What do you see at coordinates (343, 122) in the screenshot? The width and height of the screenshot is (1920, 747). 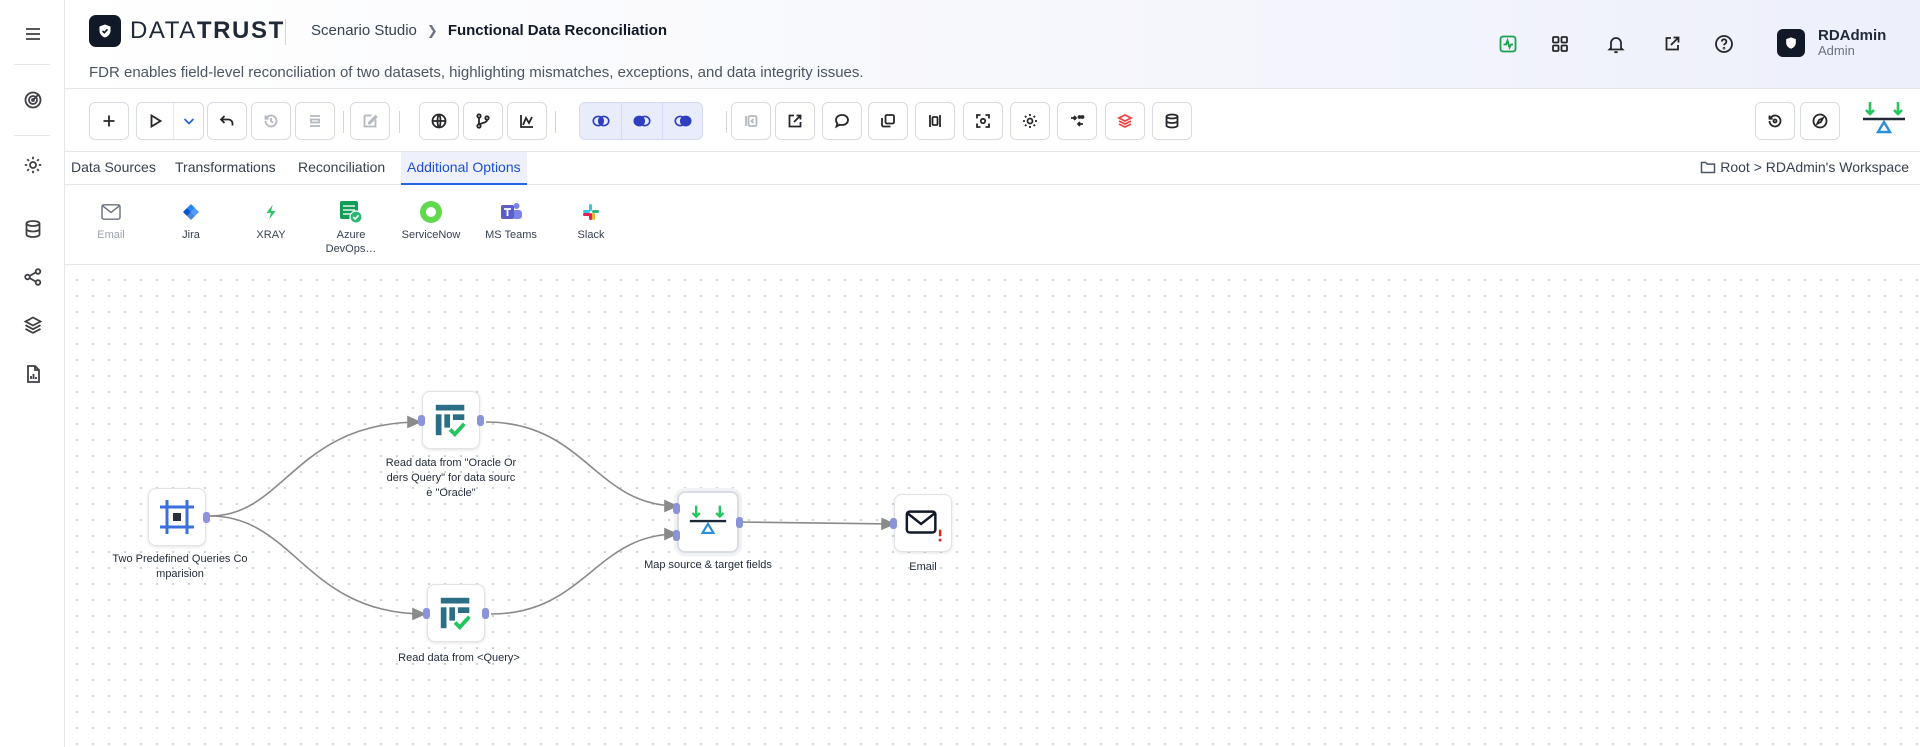 I see `toolbar-divider` at bounding box center [343, 122].